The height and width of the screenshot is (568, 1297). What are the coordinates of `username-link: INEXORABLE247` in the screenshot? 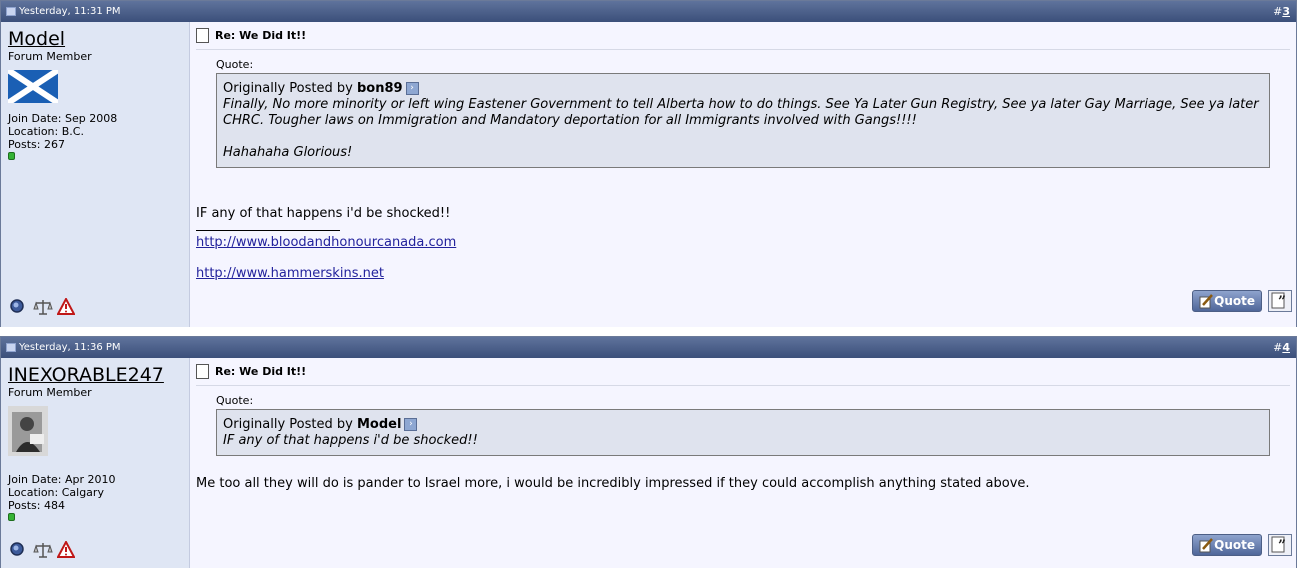 It's located at (95, 375).